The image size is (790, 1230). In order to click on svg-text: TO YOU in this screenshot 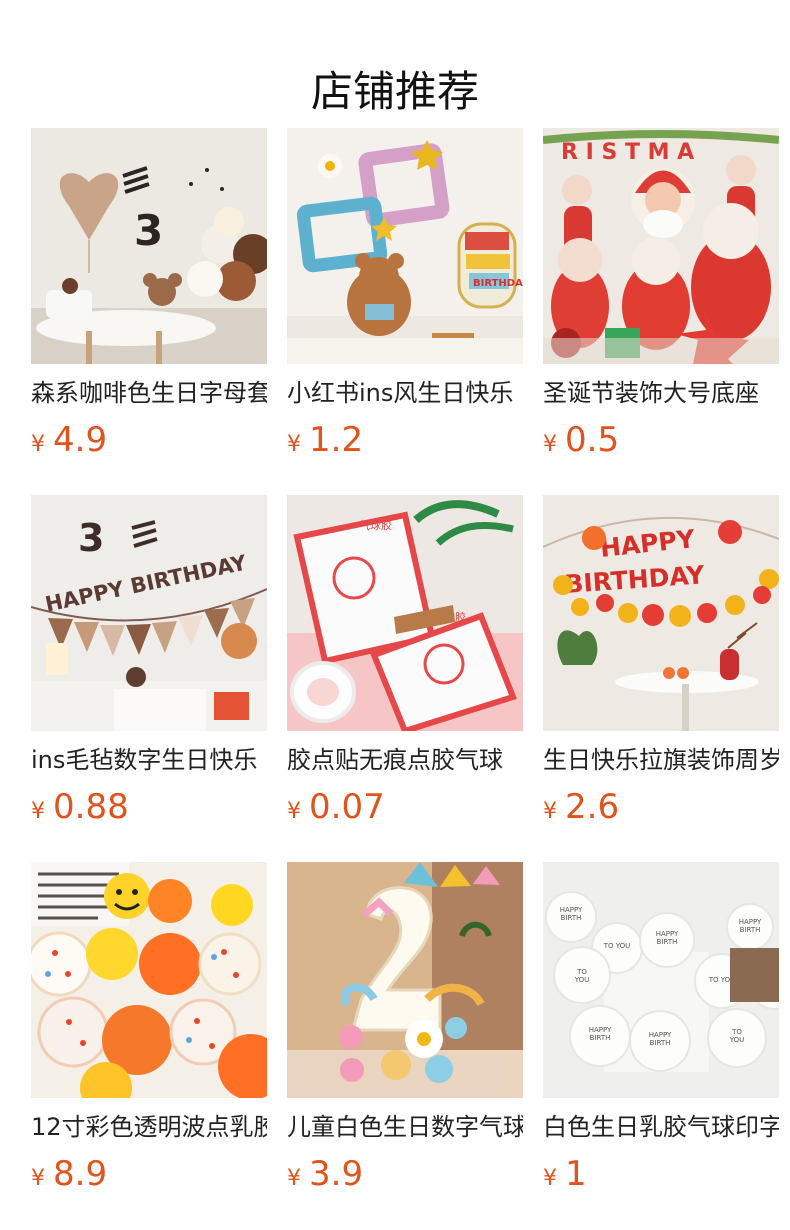, I will do `click(617, 946)`.